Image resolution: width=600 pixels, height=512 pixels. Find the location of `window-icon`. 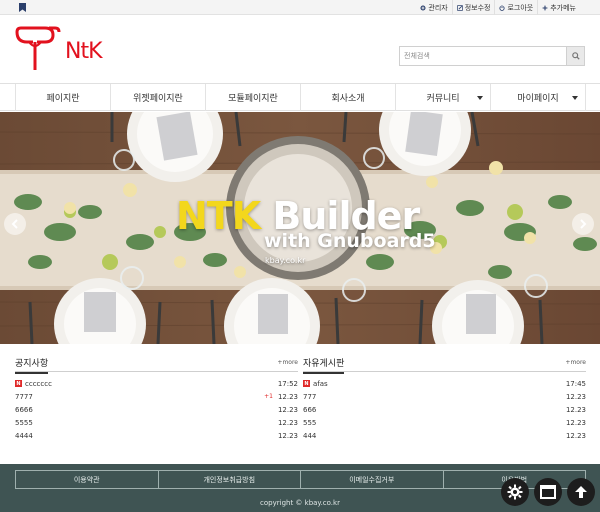

window-icon is located at coordinates (548, 492).